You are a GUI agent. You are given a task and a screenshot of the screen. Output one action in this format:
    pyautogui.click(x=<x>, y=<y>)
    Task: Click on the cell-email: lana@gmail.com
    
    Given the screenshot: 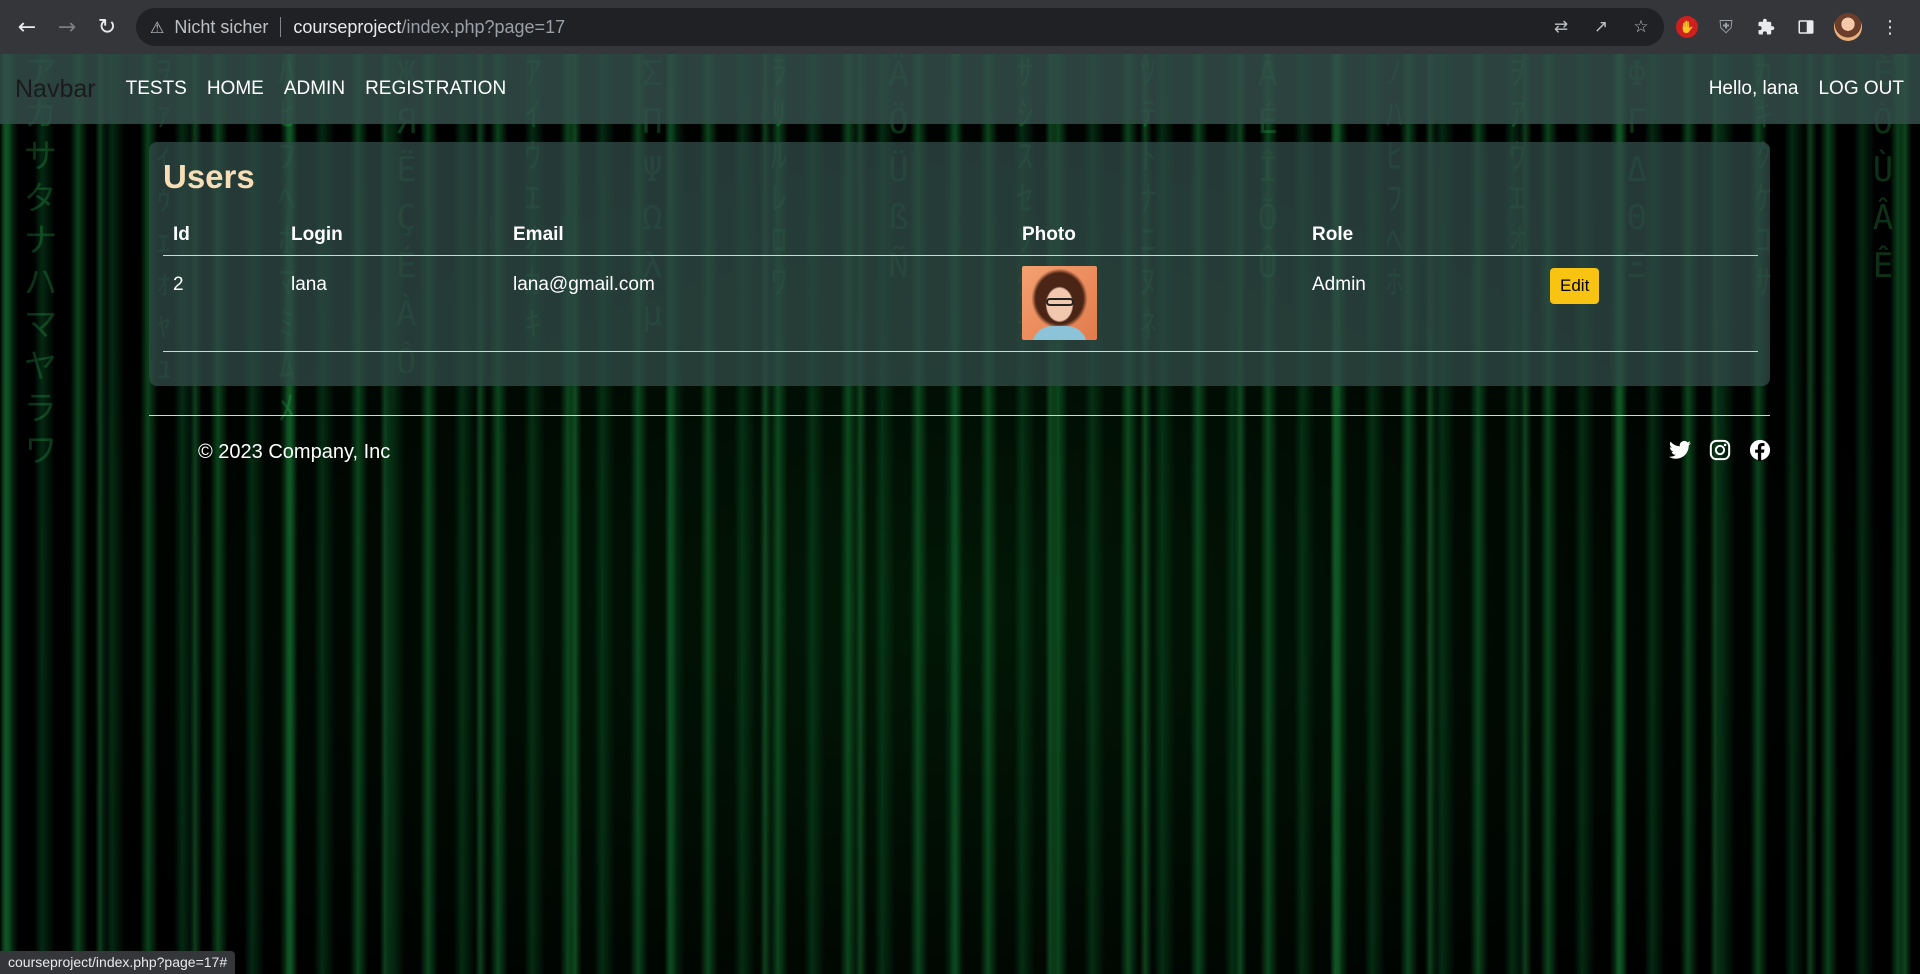 What is the action you would take?
    pyautogui.click(x=584, y=284)
    